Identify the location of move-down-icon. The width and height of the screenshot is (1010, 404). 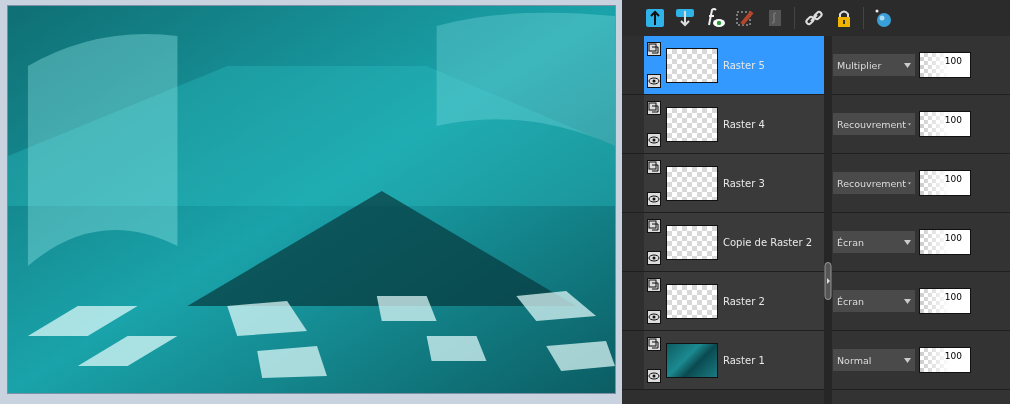
(685, 18).